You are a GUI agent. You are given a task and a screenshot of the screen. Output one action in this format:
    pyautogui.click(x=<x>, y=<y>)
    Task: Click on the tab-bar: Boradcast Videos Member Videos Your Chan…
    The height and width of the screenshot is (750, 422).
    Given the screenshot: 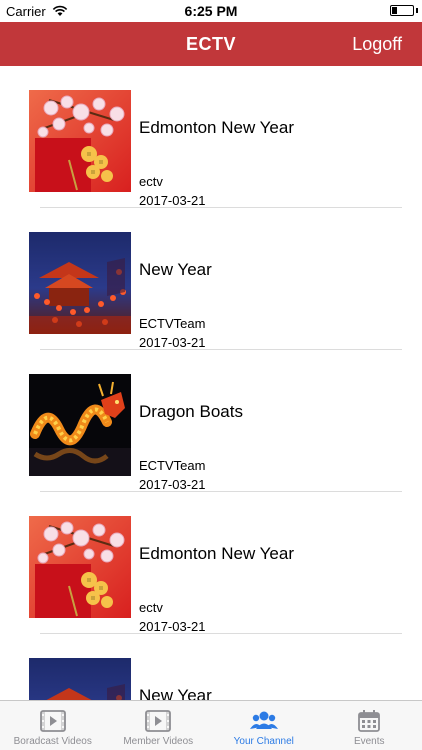 What is the action you would take?
    pyautogui.click(x=211, y=725)
    